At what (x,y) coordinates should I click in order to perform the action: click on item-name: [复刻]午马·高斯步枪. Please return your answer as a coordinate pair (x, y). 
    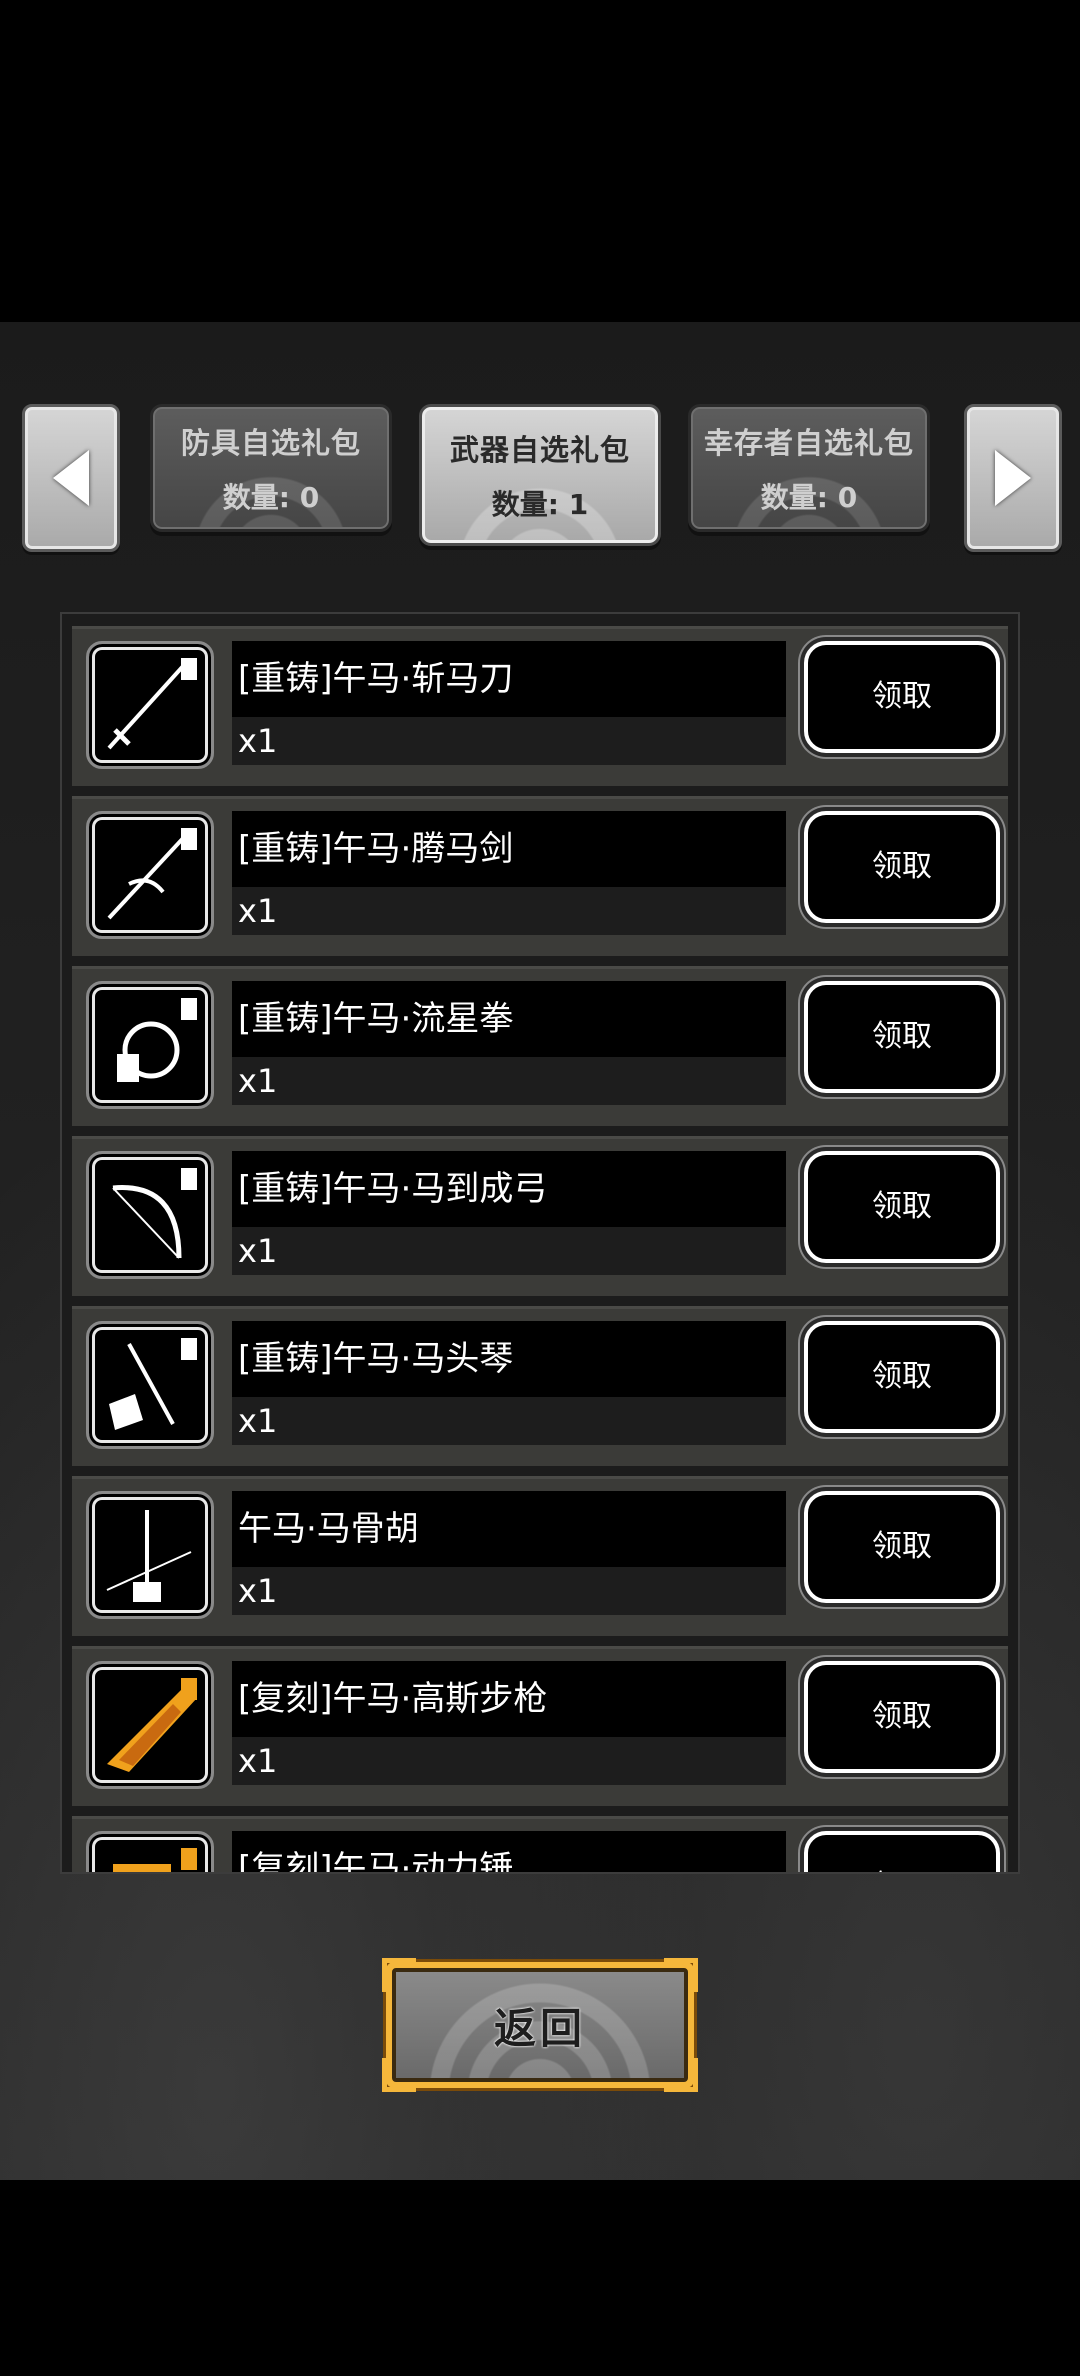
    Looking at the image, I should click on (509, 1699).